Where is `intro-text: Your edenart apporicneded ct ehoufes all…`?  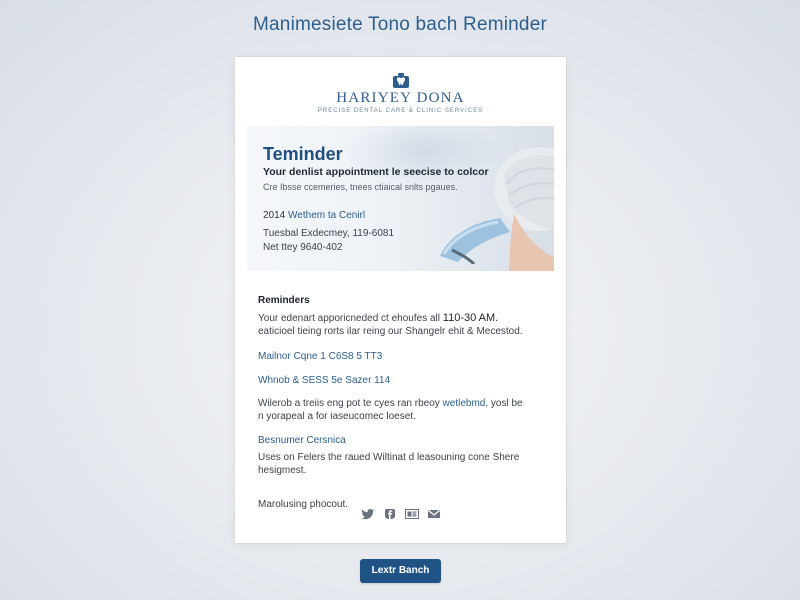 intro-text: Your edenart apporicneded ct ehoufes all… is located at coordinates (403, 325).